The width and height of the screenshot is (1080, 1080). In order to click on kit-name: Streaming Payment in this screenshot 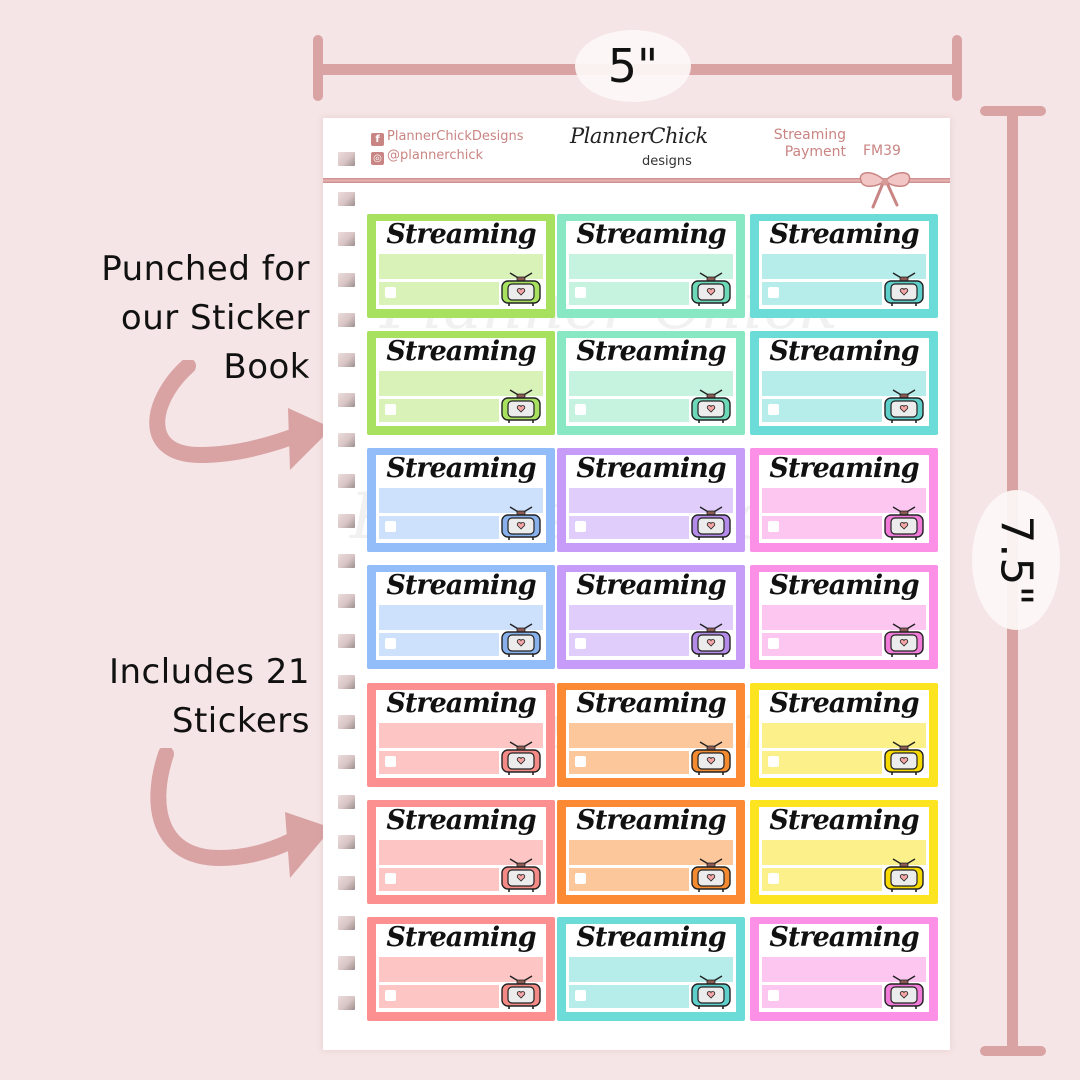, I will do `click(799, 144)`.